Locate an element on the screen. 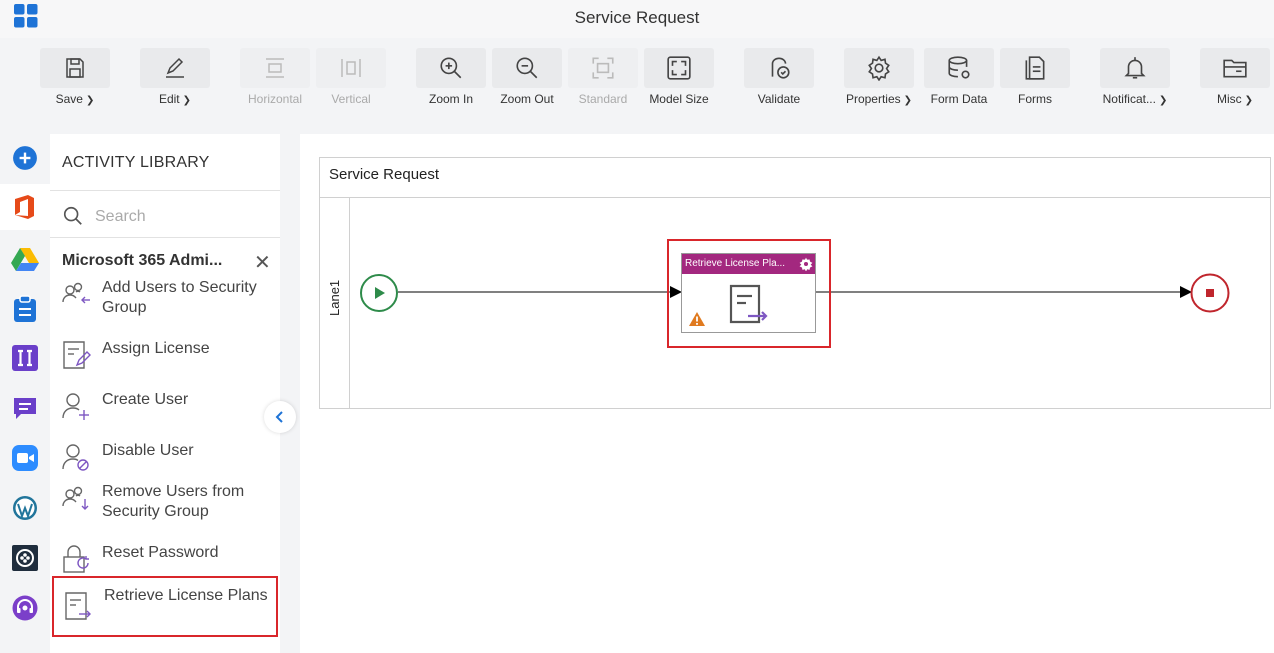 The height and width of the screenshot is (653, 1274). form-data-label: Form Data is located at coordinates (959, 99).